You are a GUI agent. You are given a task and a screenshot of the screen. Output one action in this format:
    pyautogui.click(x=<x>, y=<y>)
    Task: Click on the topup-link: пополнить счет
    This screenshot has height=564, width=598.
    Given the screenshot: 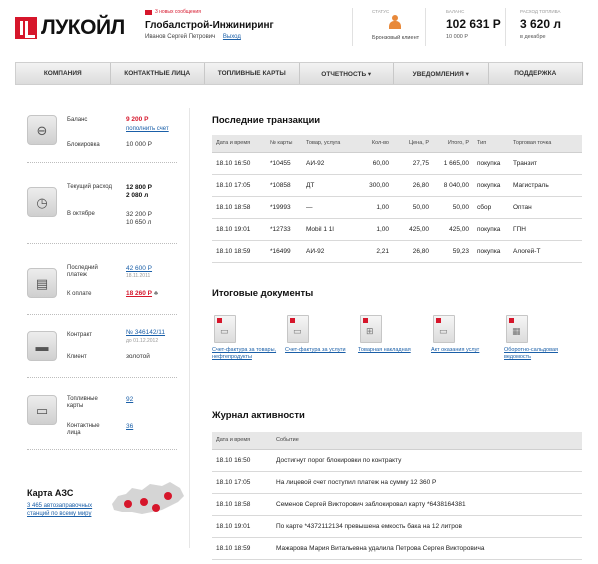 What is the action you would take?
    pyautogui.click(x=147, y=129)
    